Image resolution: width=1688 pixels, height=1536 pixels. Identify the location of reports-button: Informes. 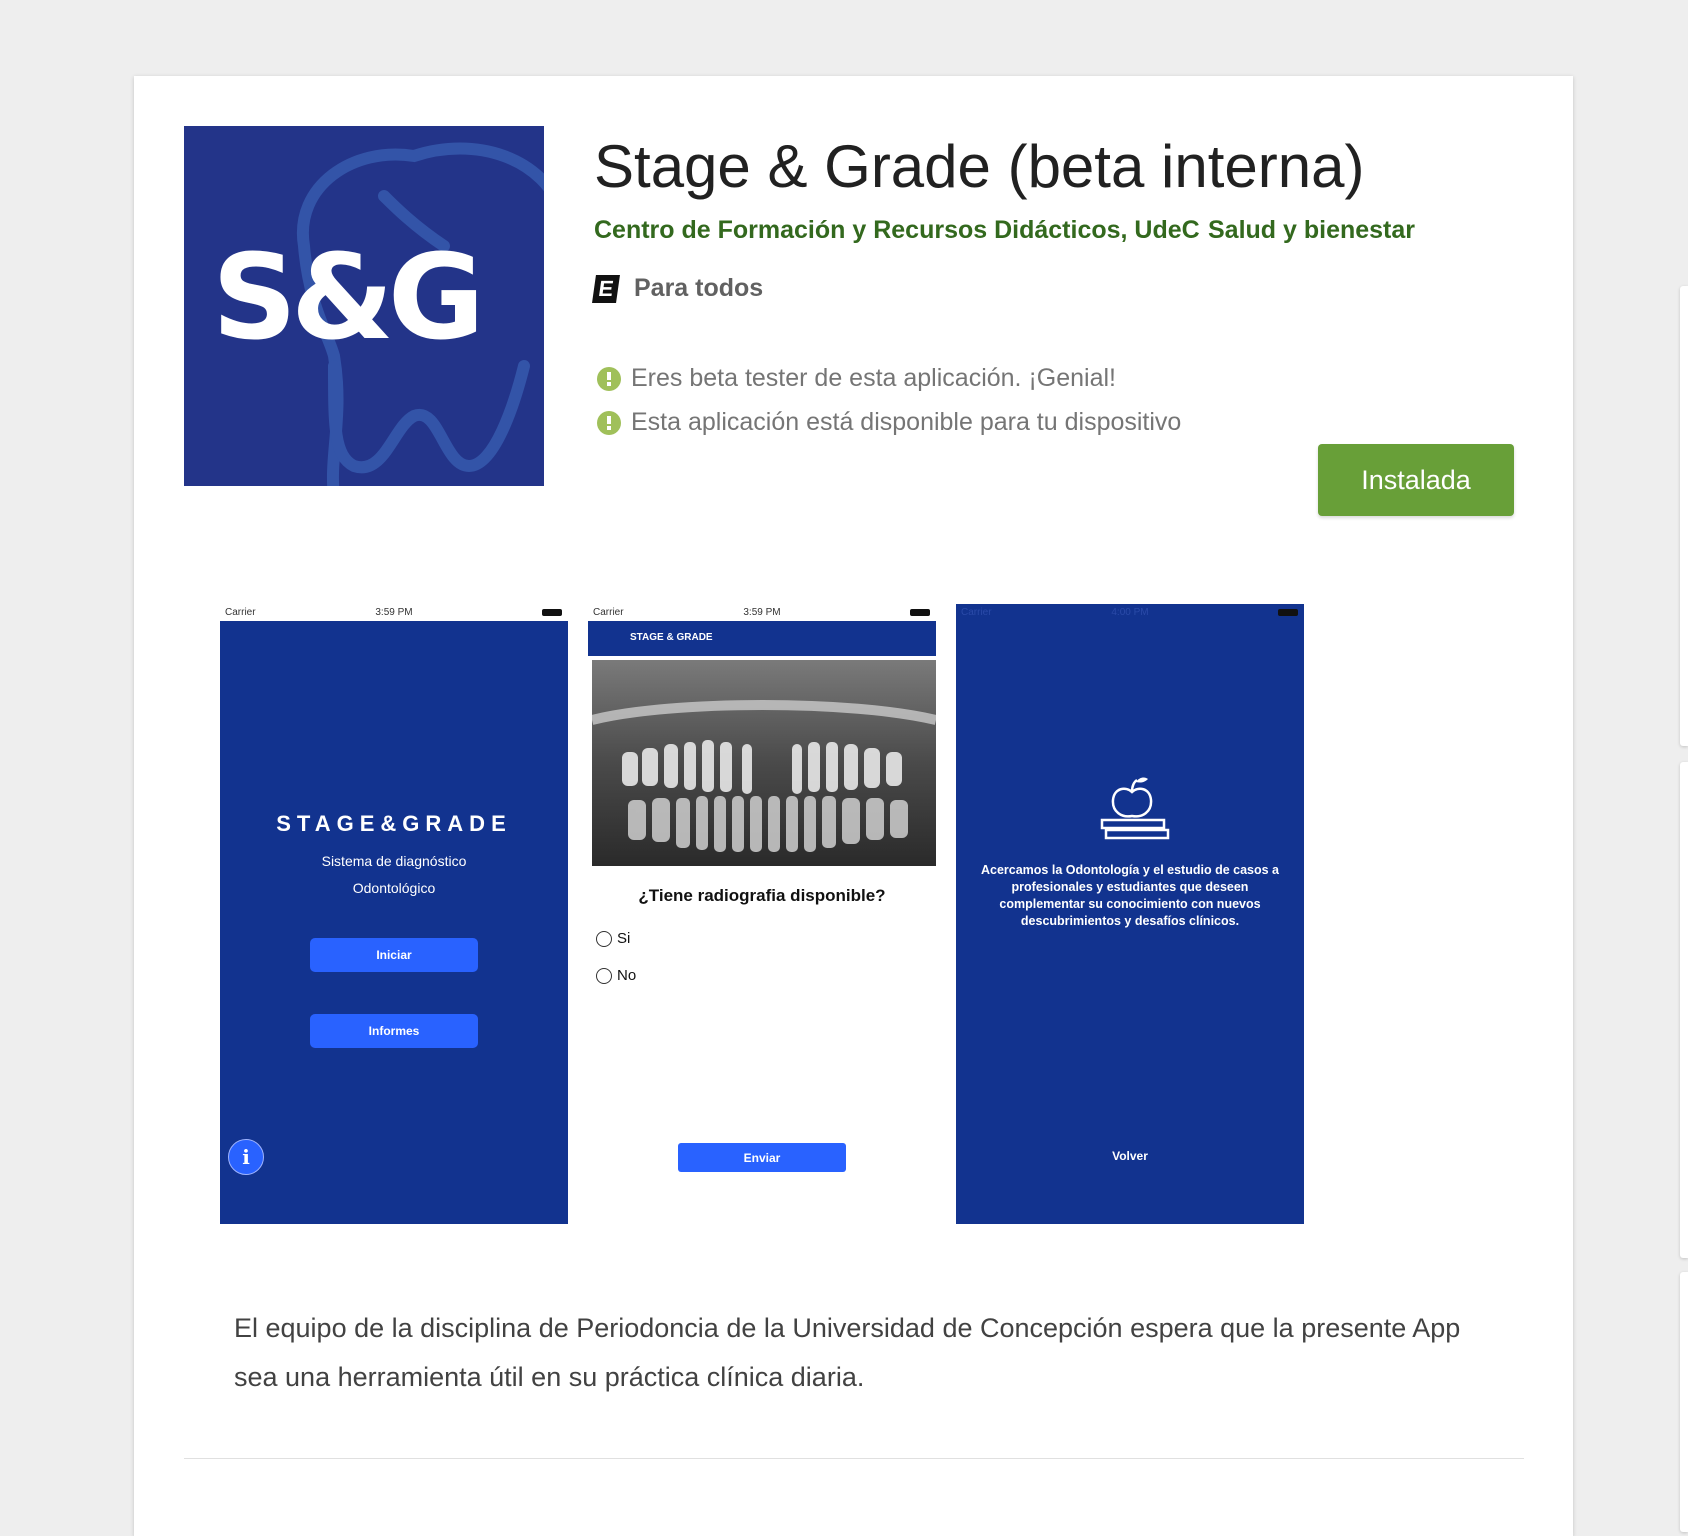
(394, 1031).